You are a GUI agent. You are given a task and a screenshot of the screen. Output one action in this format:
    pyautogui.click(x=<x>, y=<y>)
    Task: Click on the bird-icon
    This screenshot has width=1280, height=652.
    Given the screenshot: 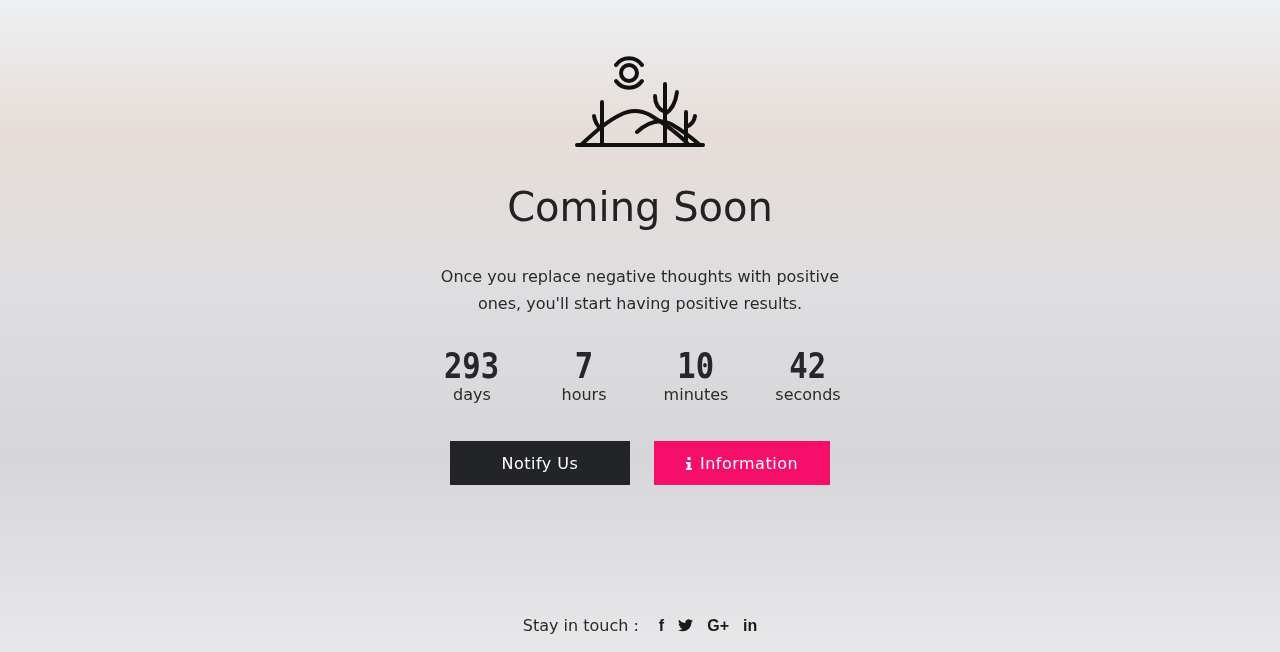 What is the action you would take?
    pyautogui.click(x=686, y=625)
    